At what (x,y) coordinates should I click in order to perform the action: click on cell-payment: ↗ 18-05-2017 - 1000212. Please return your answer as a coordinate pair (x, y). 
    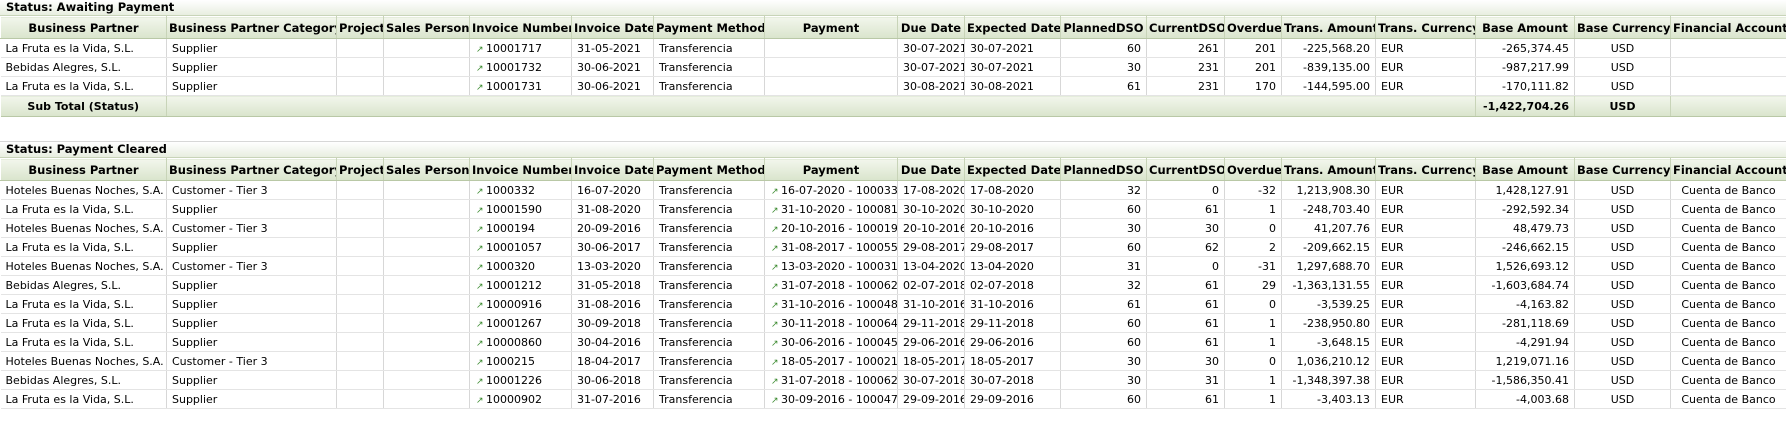
    Looking at the image, I should click on (831, 361).